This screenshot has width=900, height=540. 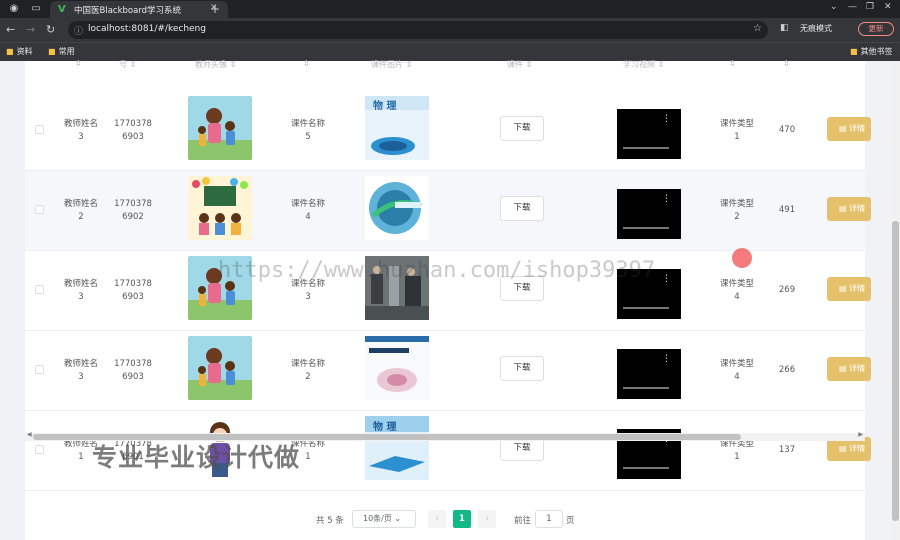 What do you see at coordinates (36, 9) in the screenshot?
I see `window-icon: ▭` at bounding box center [36, 9].